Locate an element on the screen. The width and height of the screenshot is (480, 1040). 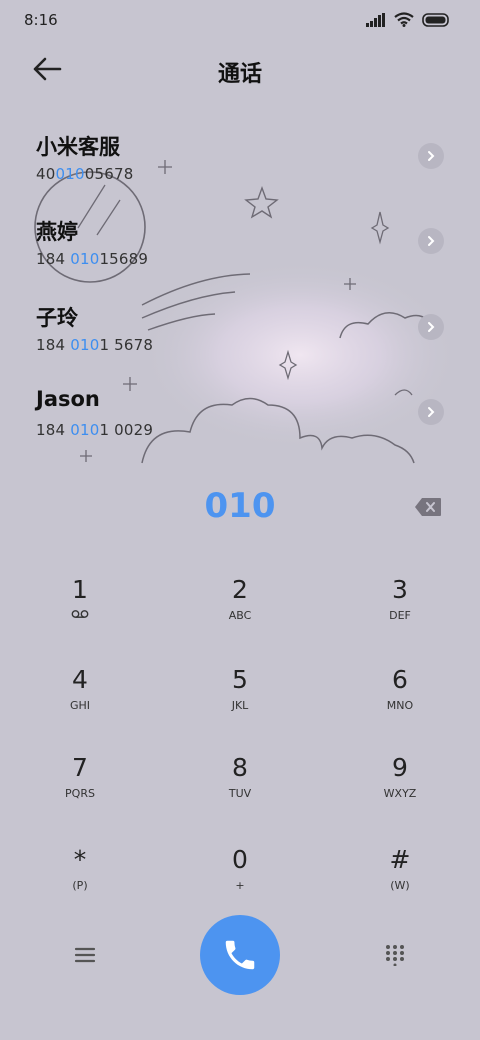
key-letters: ABC is located at coordinates (240, 615).